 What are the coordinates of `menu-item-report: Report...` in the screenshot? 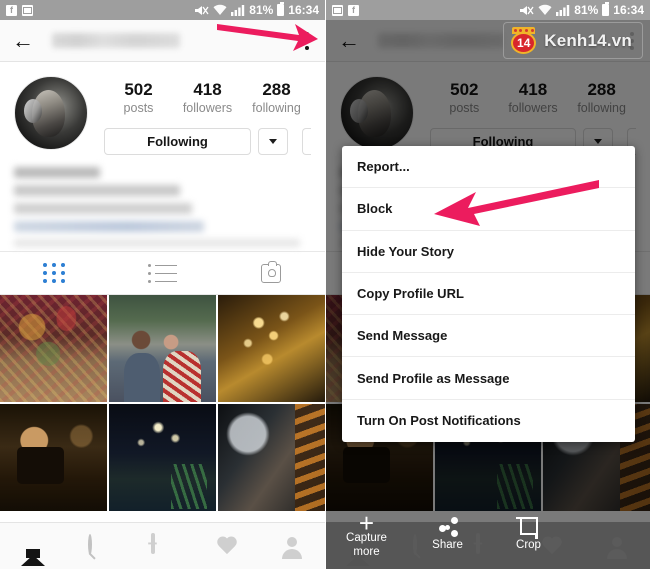 It's located at (488, 167).